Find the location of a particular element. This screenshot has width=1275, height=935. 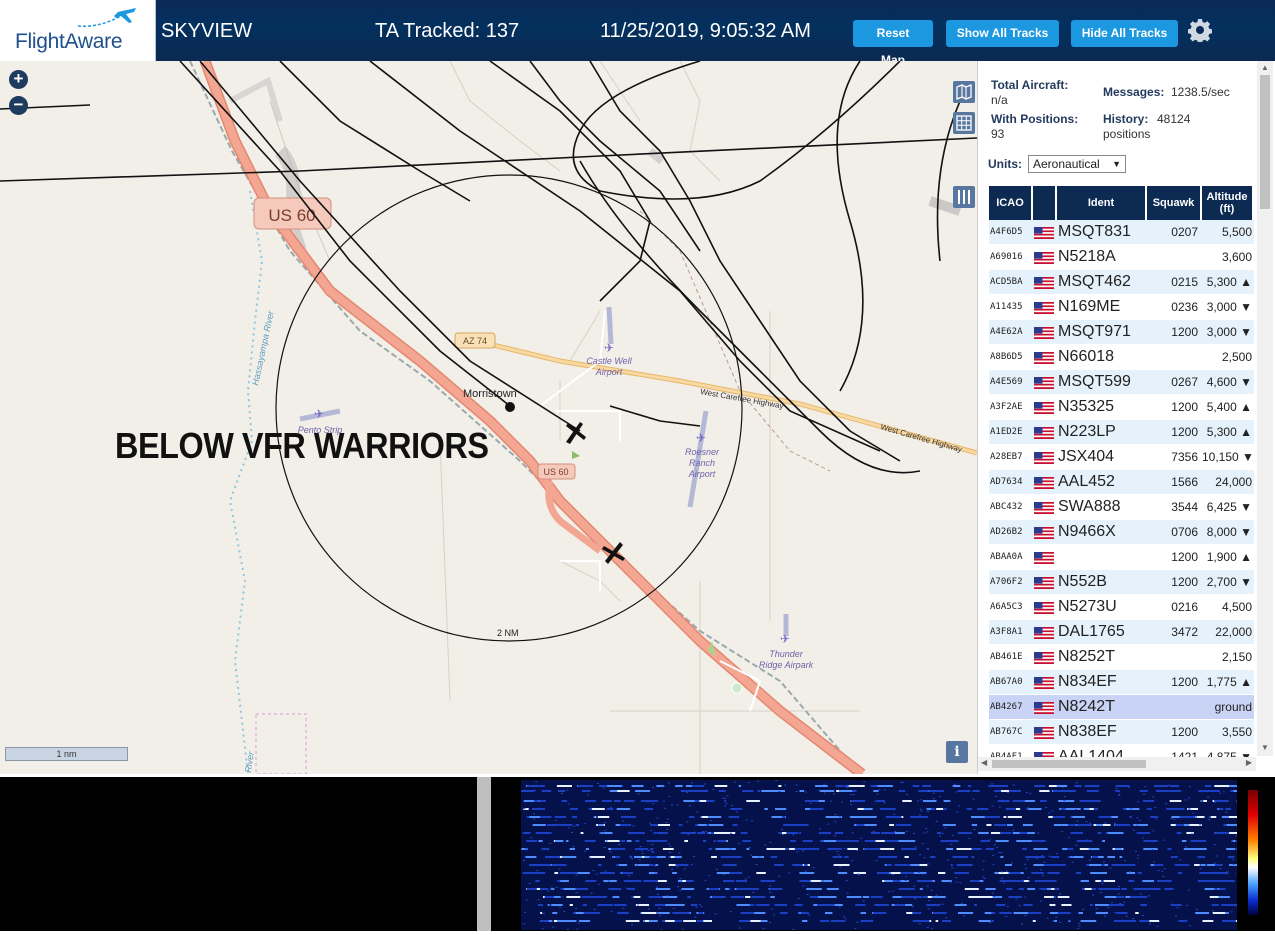

table-row: A6A5C3 N5273U 0216 4,500 is located at coordinates (1121, 607).